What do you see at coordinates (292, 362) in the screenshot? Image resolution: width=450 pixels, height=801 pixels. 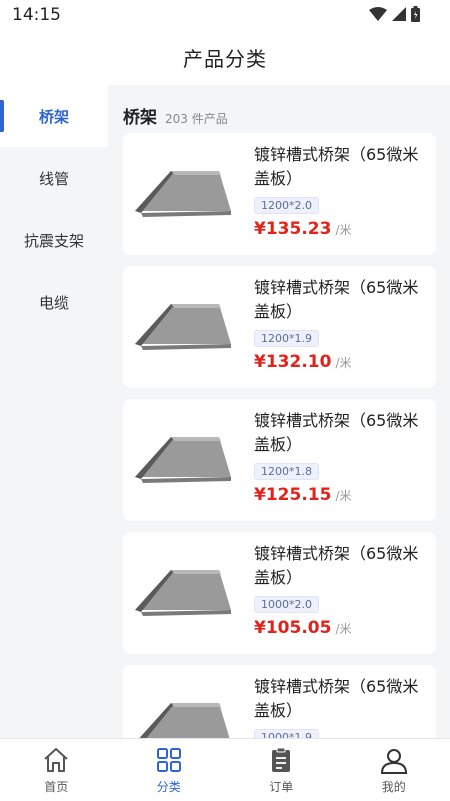 I see `product-price: ¥132.10` at bounding box center [292, 362].